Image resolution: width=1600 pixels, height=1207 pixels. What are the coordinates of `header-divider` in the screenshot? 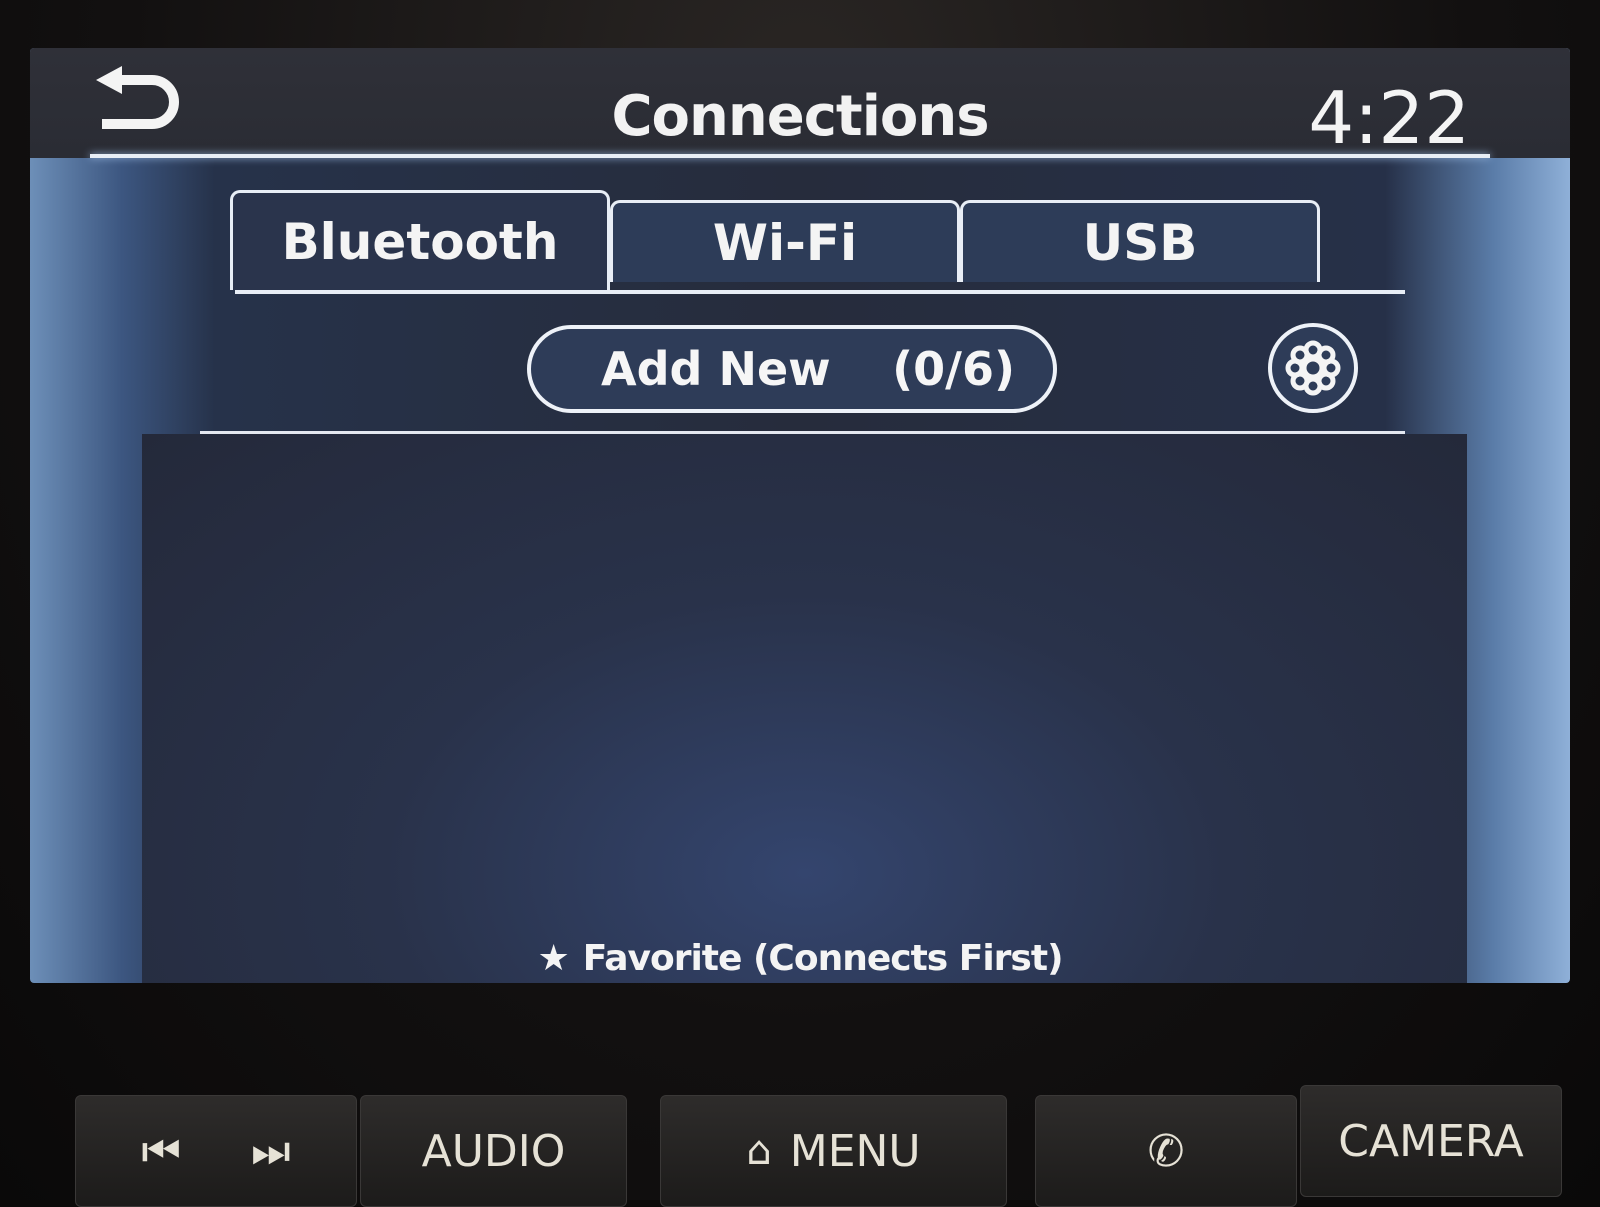 It's located at (790, 156).